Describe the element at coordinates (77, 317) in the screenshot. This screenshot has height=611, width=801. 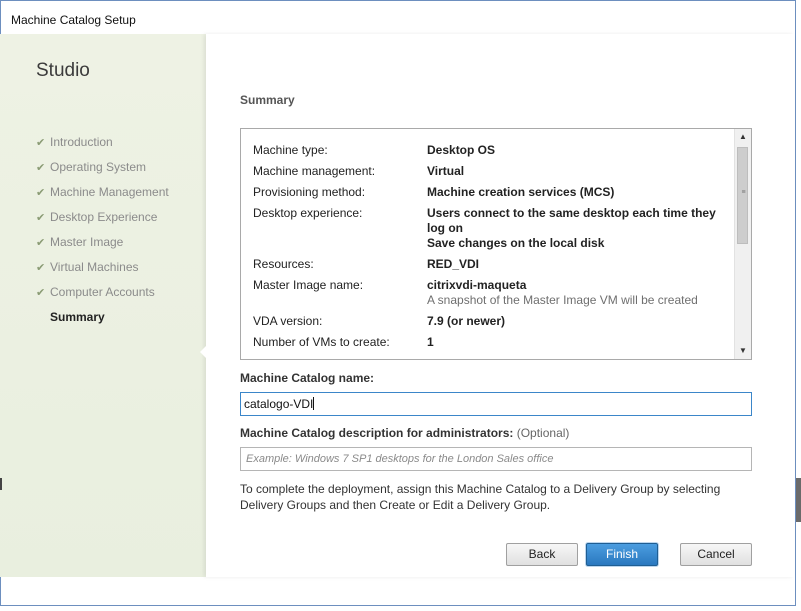
I see `step-label: Summary` at that location.